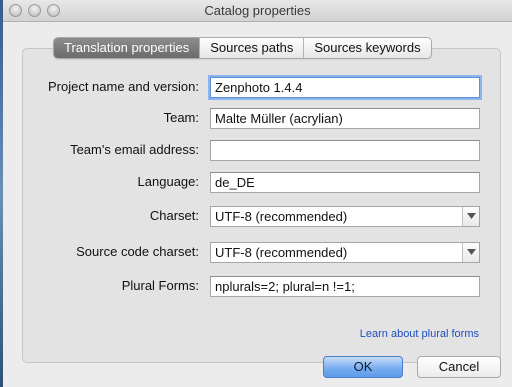 This screenshot has width=512, height=387. I want to click on plural-forms-help-link: Learn about plural forms, so click(419, 334).